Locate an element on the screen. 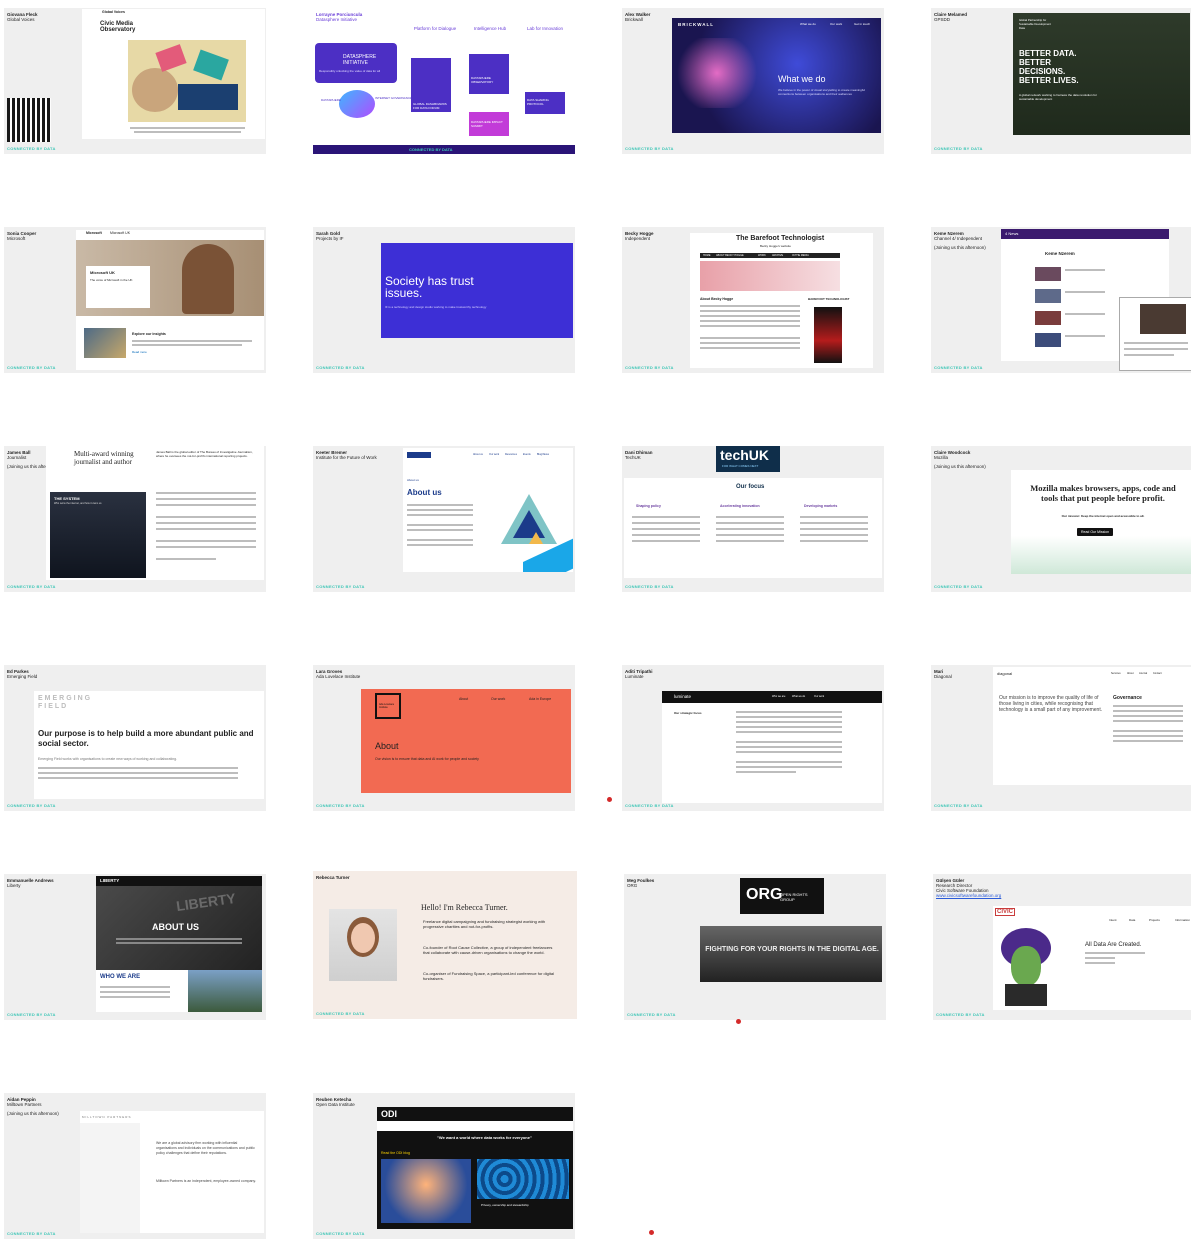 The image size is (1191, 1239). nav-item: Ada in Europe is located at coordinates (540, 699).